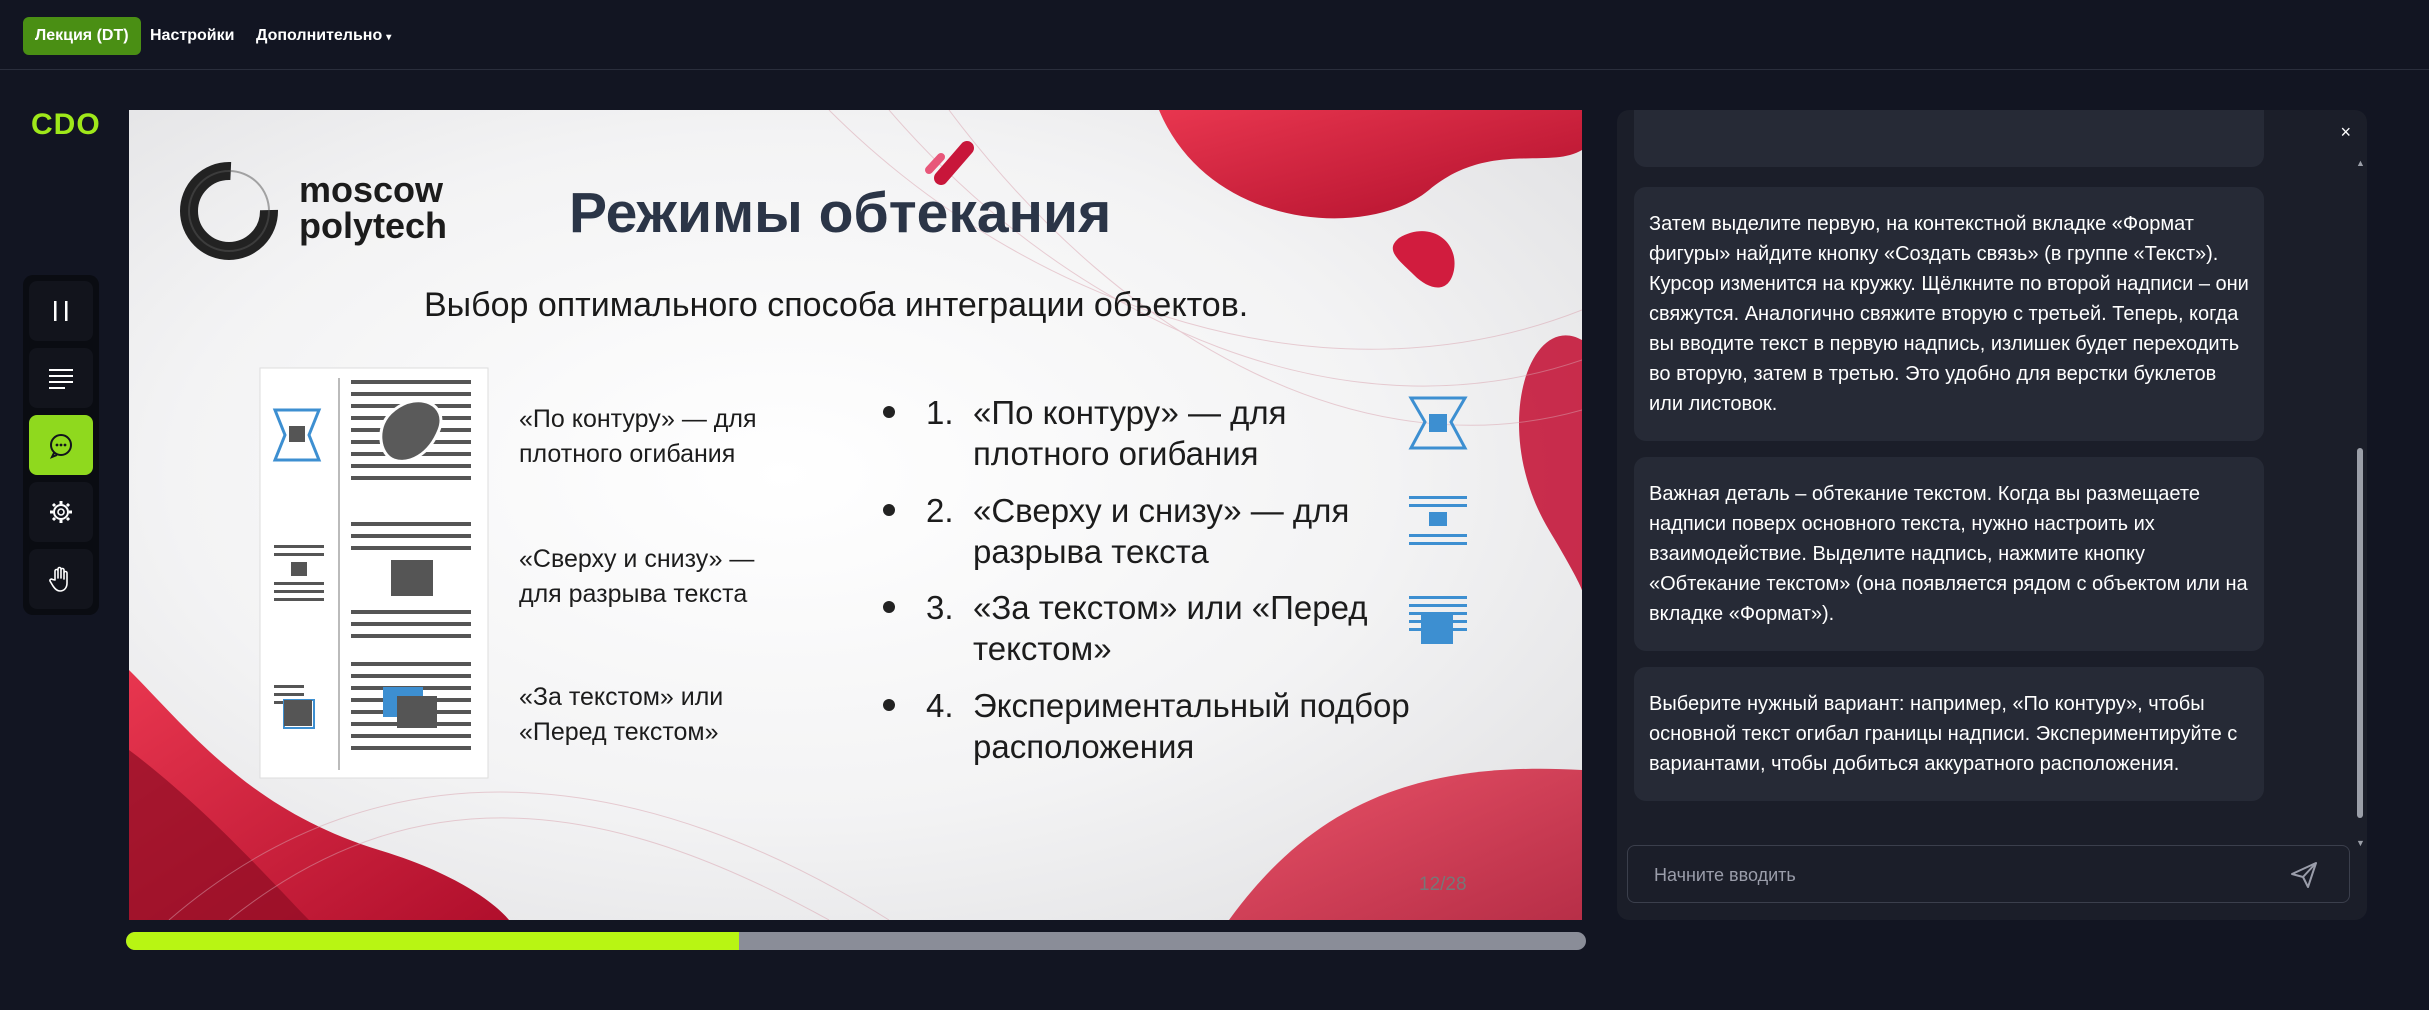 Image resolution: width=2429 pixels, height=1010 pixels. I want to click on left-item-2-line2: для разрыва текста, so click(633, 594).